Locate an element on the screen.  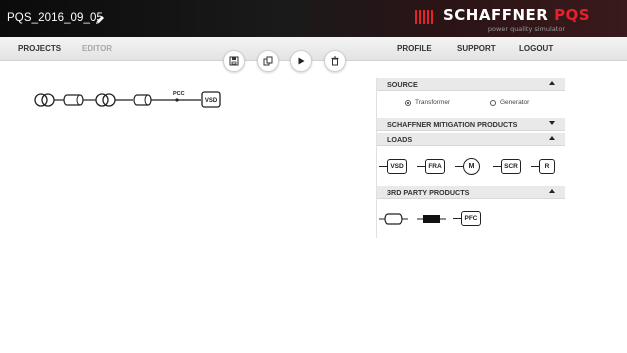
save-icon is located at coordinates (234, 61).